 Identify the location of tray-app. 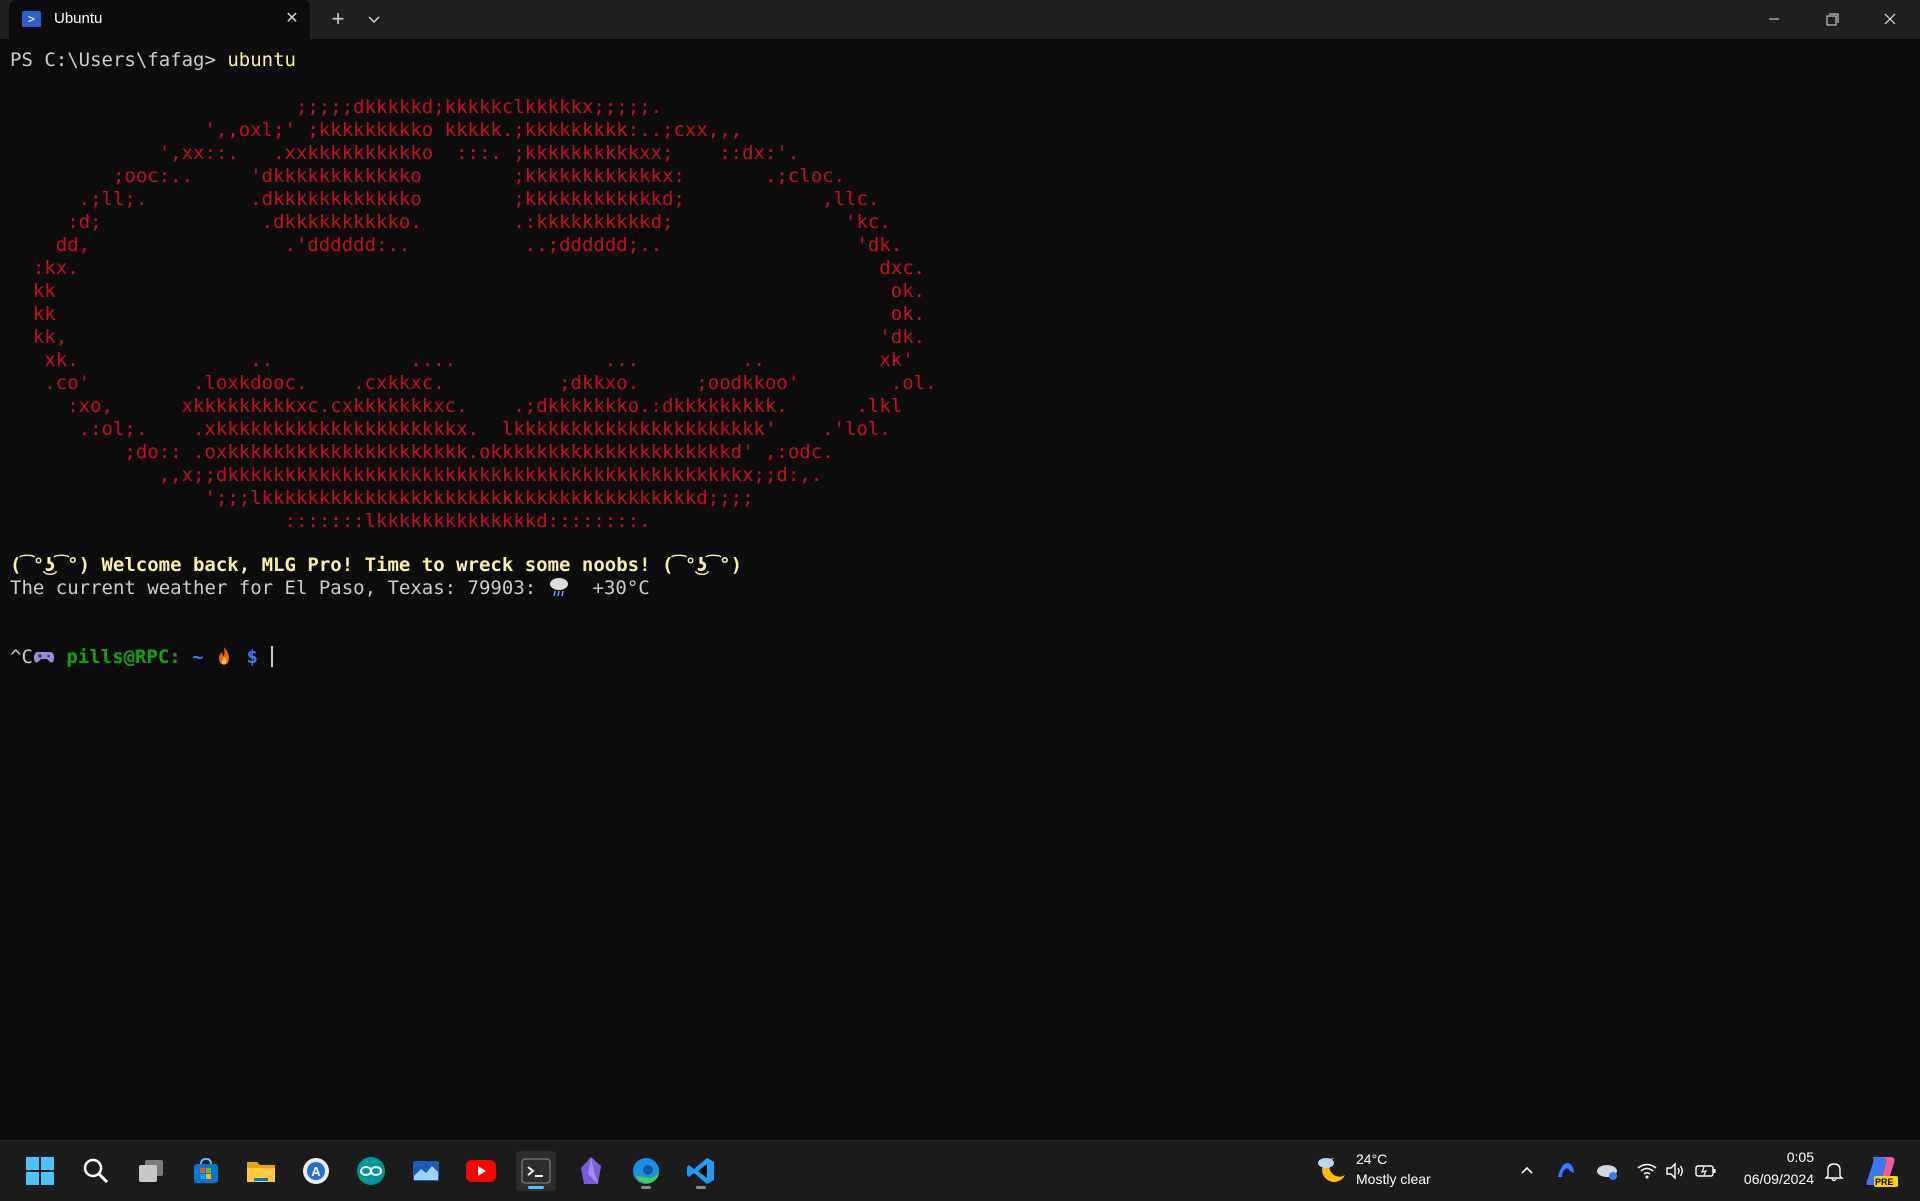
(1566, 1171).